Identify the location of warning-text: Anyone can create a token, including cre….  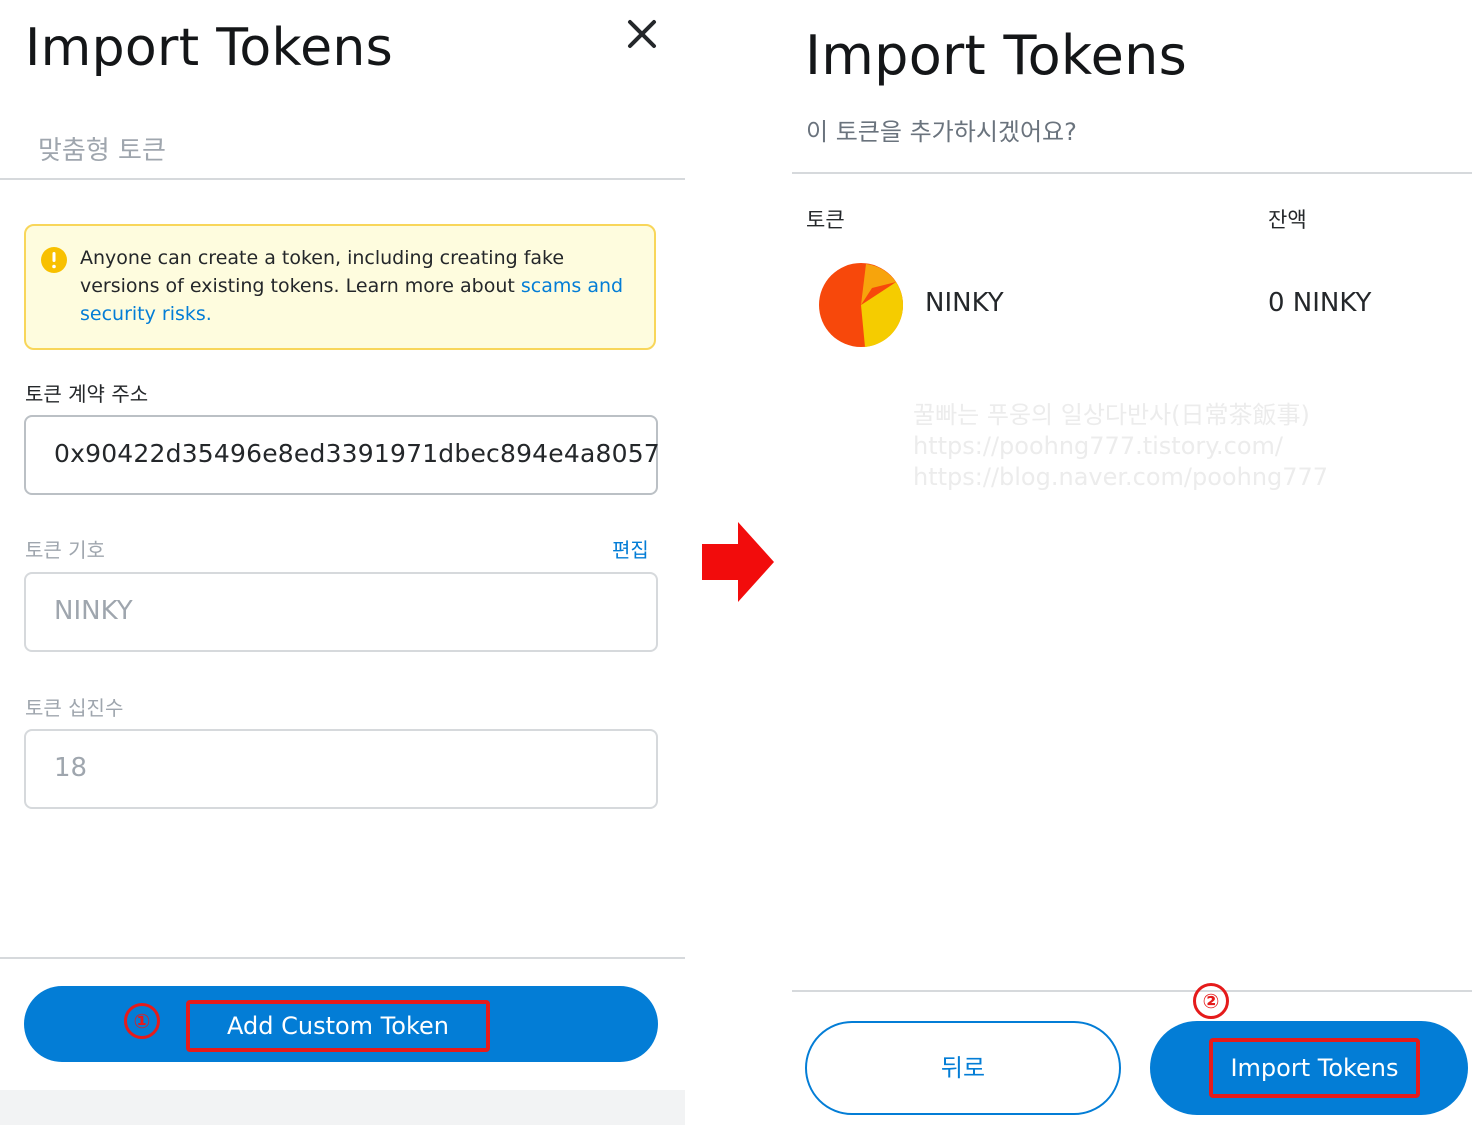
(360, 286).